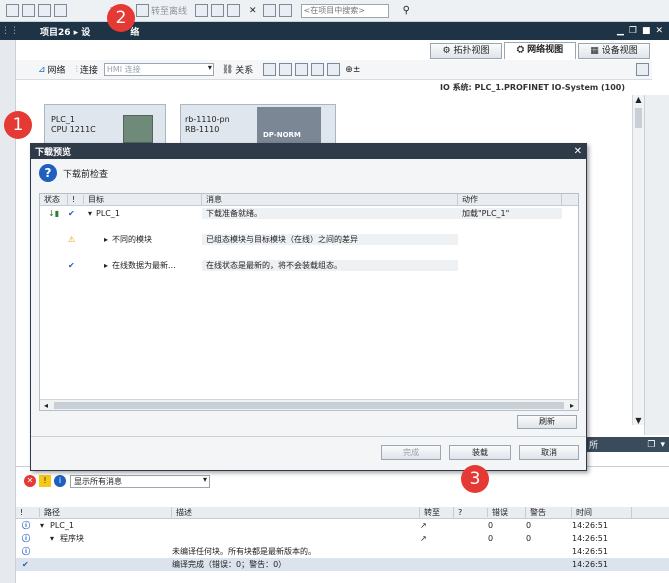 The height and width of the screenshot is (583, 669). I want to click on cpu-module-graphic, so click(138, 129).